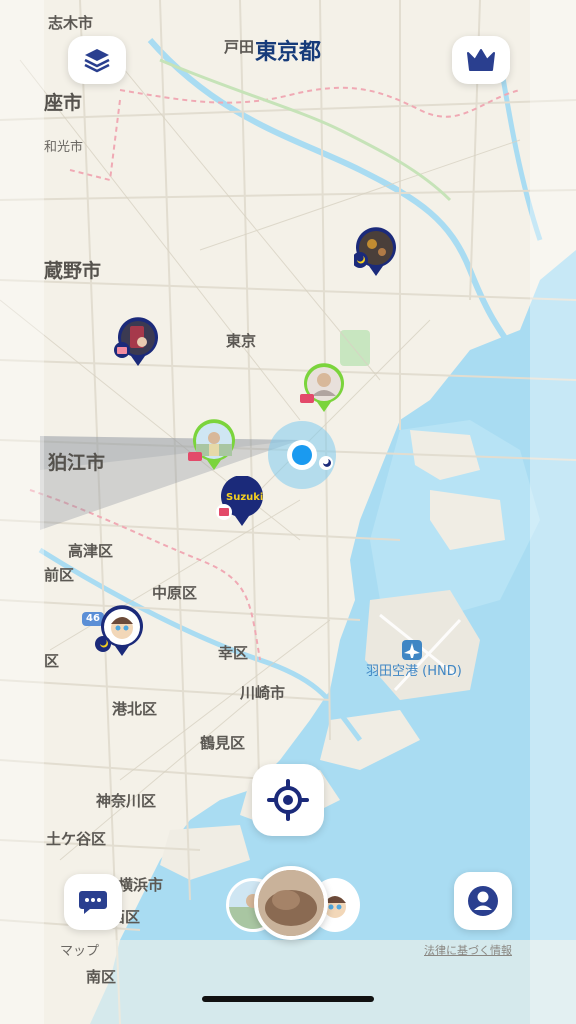 This screenshot has width=576, height=1024. What do you see at coordinates (71, 23) in the screenshot?
I see `map-label-shiki: 志木市` at bounding box center [71, 23].